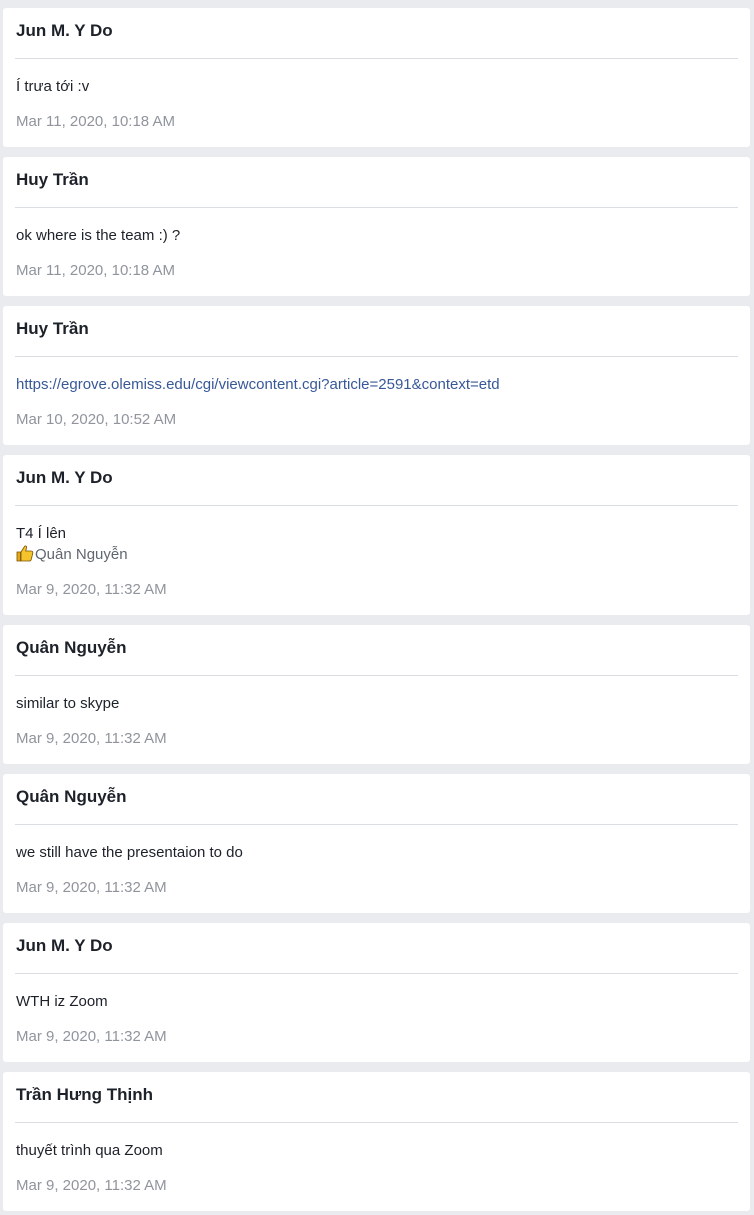 The height and width of the screenshot is (1215, 754). Describe the element at coordinates (96, 419) in the screenshot. I see `timestamp: Mar 10, 2020, 10:52 AM` at that location.